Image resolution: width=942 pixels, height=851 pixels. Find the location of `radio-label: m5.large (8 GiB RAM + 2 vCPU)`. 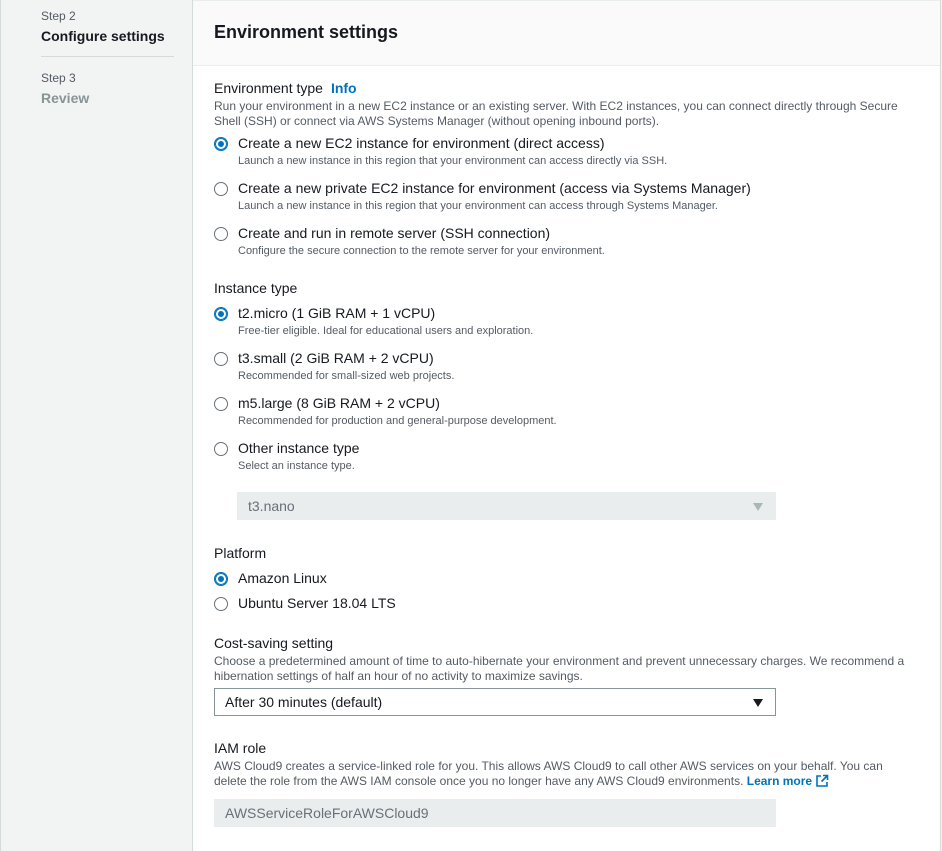

radio-label: m5.large (8 GiB RAM + 2 vCPU) is located at coordinates (339, 403).